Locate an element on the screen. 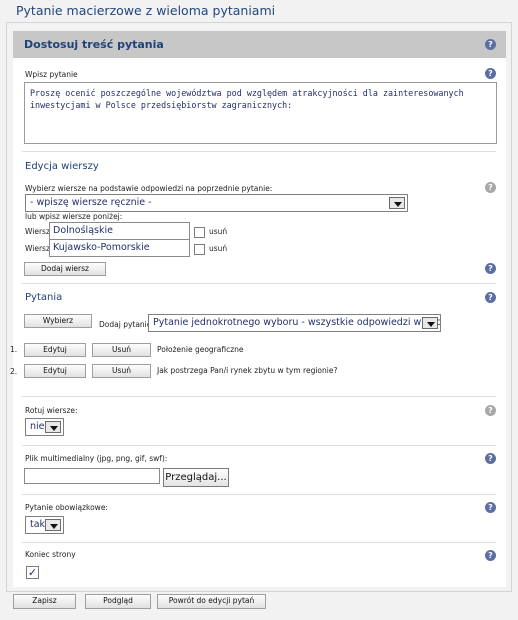 The height and width of the screenshot is (620, 518). question-number: 1. is located at coordinates (14, 349).